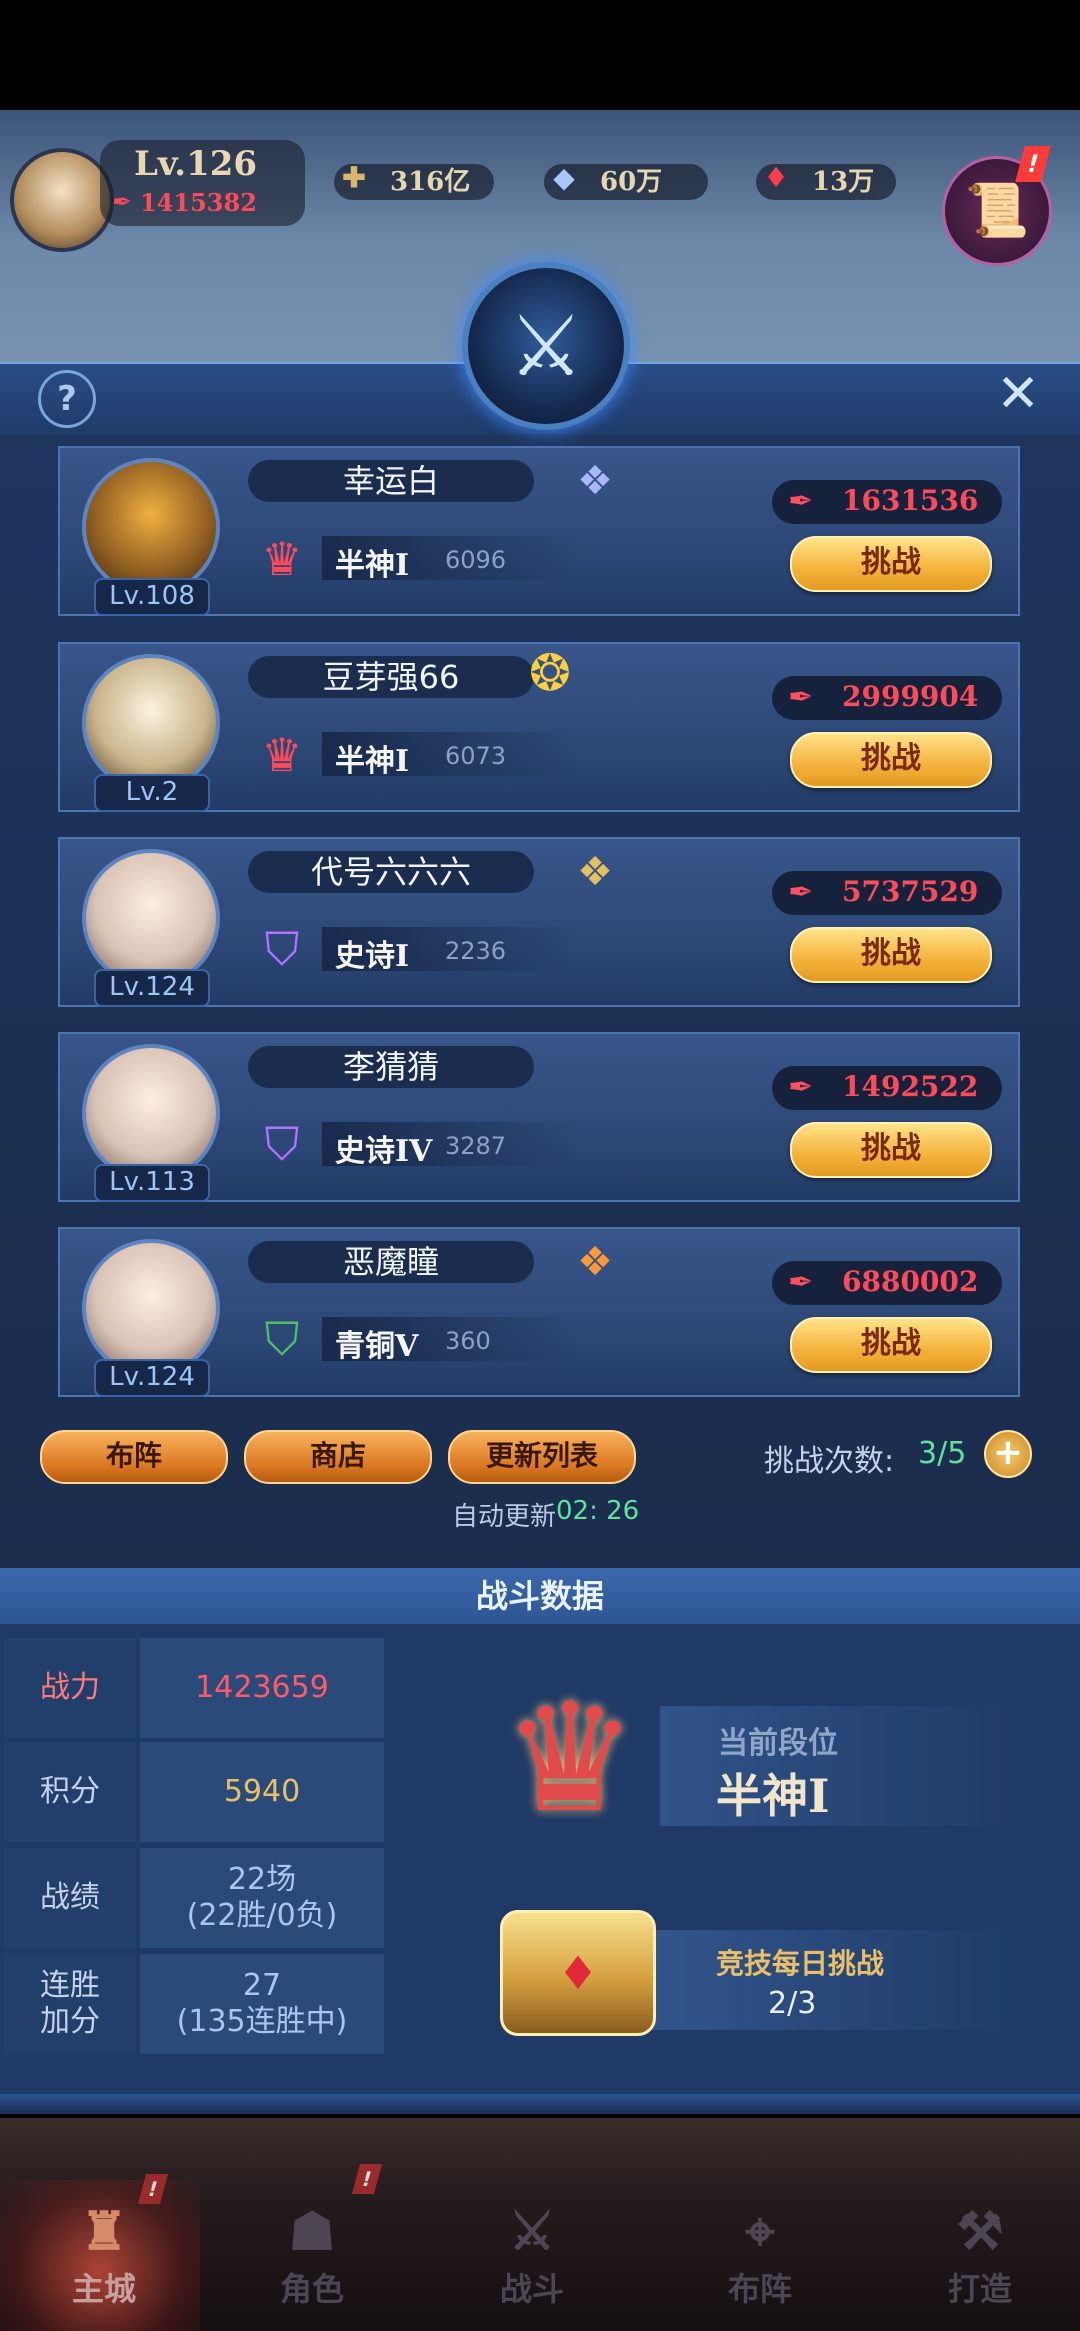  What do you see at coordinates (391, 481) in the screenshot?
I see `challenger-name: 幸运白` at bounding box center [391, 481].